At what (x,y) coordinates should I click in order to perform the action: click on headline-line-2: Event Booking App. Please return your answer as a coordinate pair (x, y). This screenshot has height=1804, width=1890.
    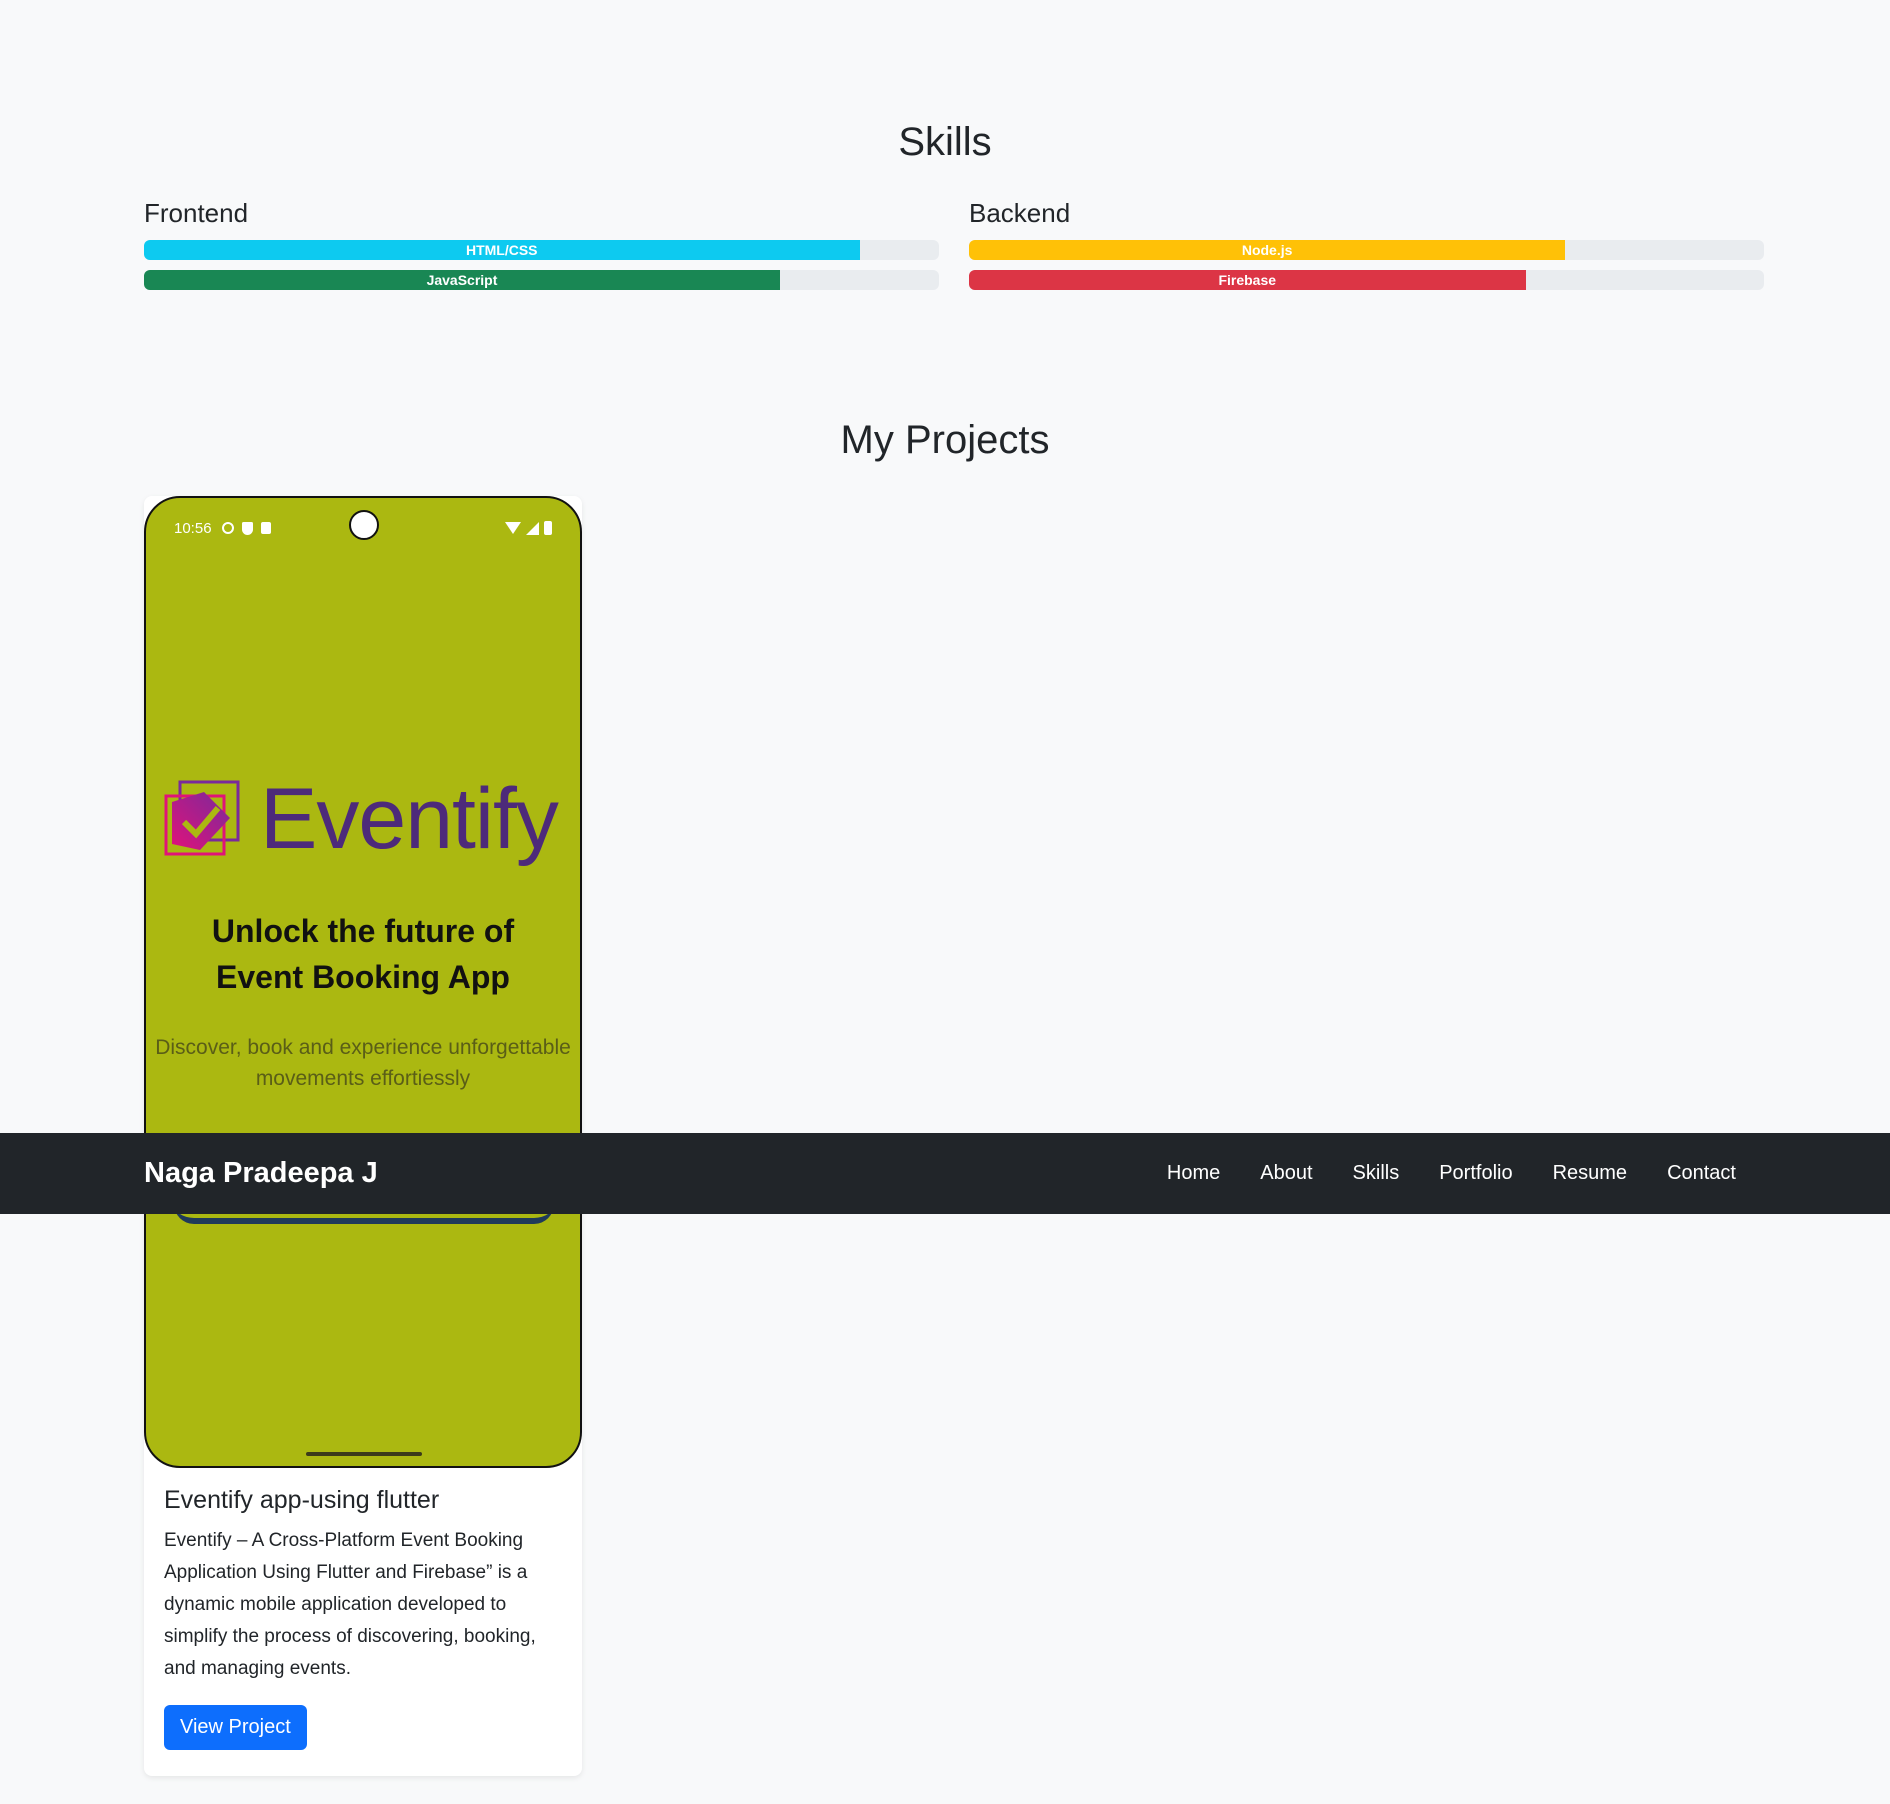
    Looking at the image, I should click on (363, 977).